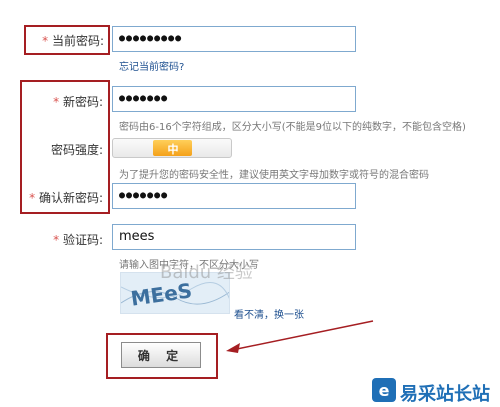  What do you see at coordinates (77, 41) in the screenshot?
I see `current-password-label-text: 当前密码:` at bounding box center [77, 41].